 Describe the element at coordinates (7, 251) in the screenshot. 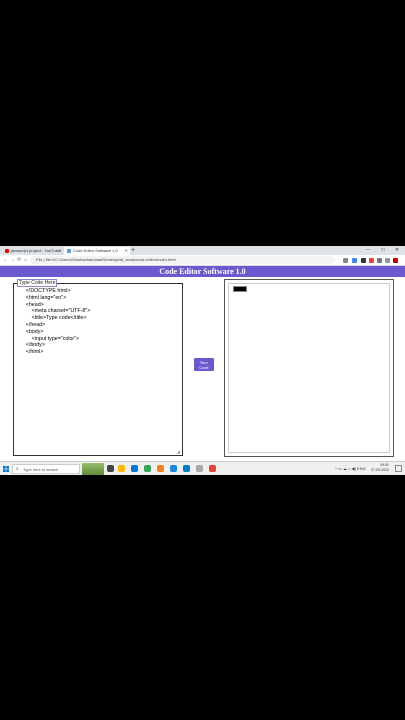

I see `youtube-icon` at that location.